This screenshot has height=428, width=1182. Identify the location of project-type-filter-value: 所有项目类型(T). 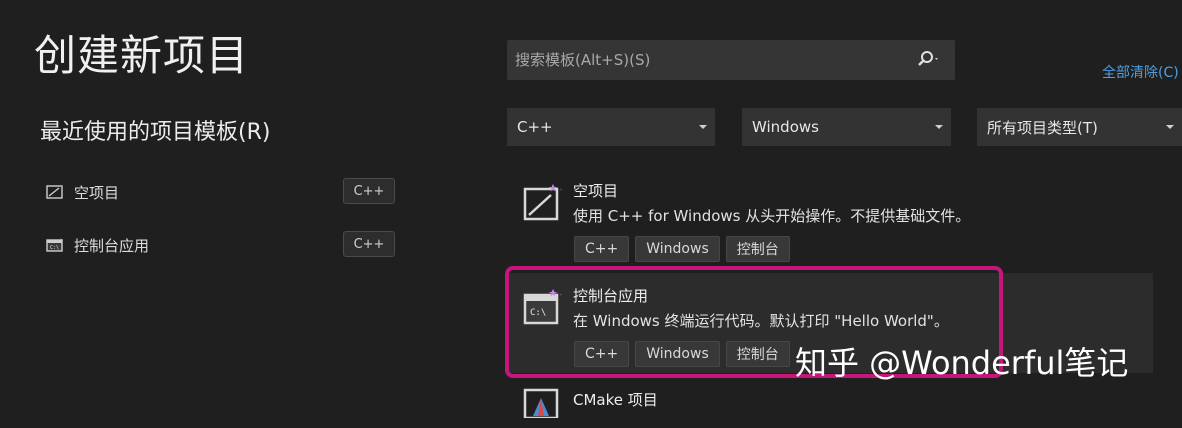
(1042, 127).